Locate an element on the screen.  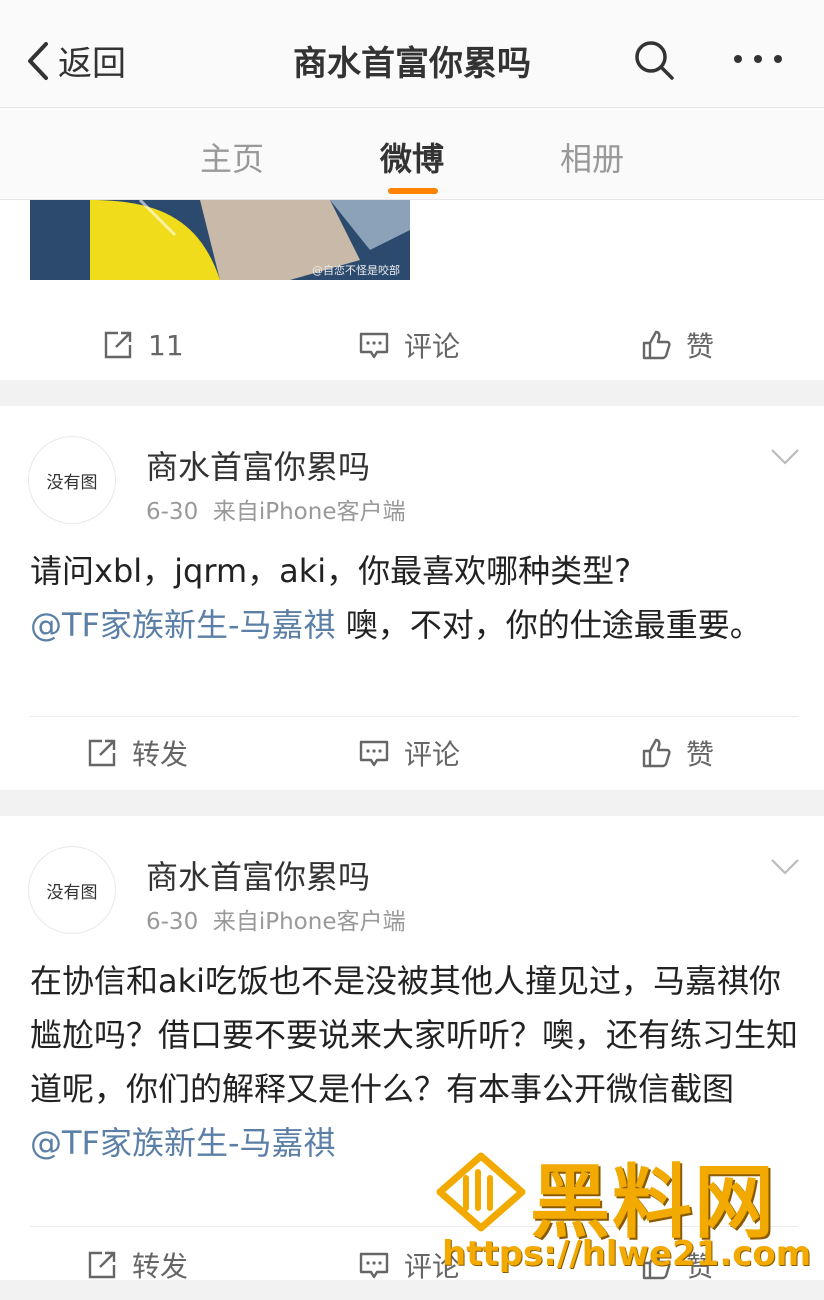
more-options-icon is located at coordinates (758, 59).